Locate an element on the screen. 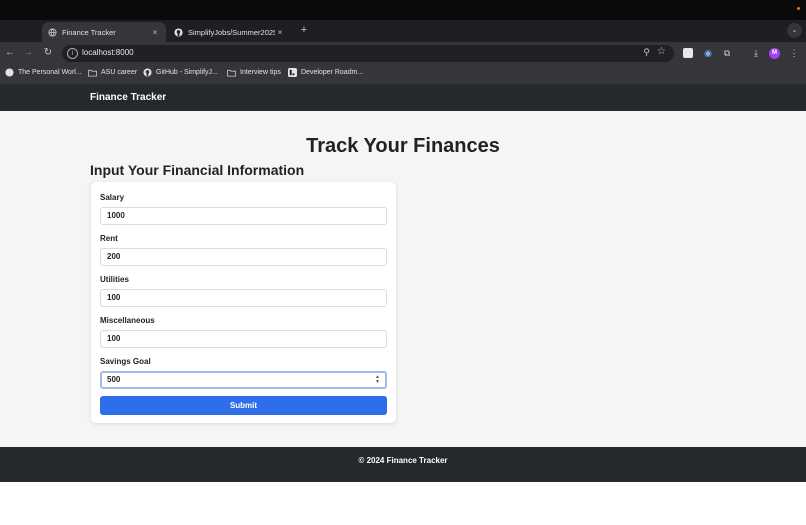 The width and height of the screenshot is (806, 525). more-menu-icon: ⋮ is located at coordinates (794, 53).